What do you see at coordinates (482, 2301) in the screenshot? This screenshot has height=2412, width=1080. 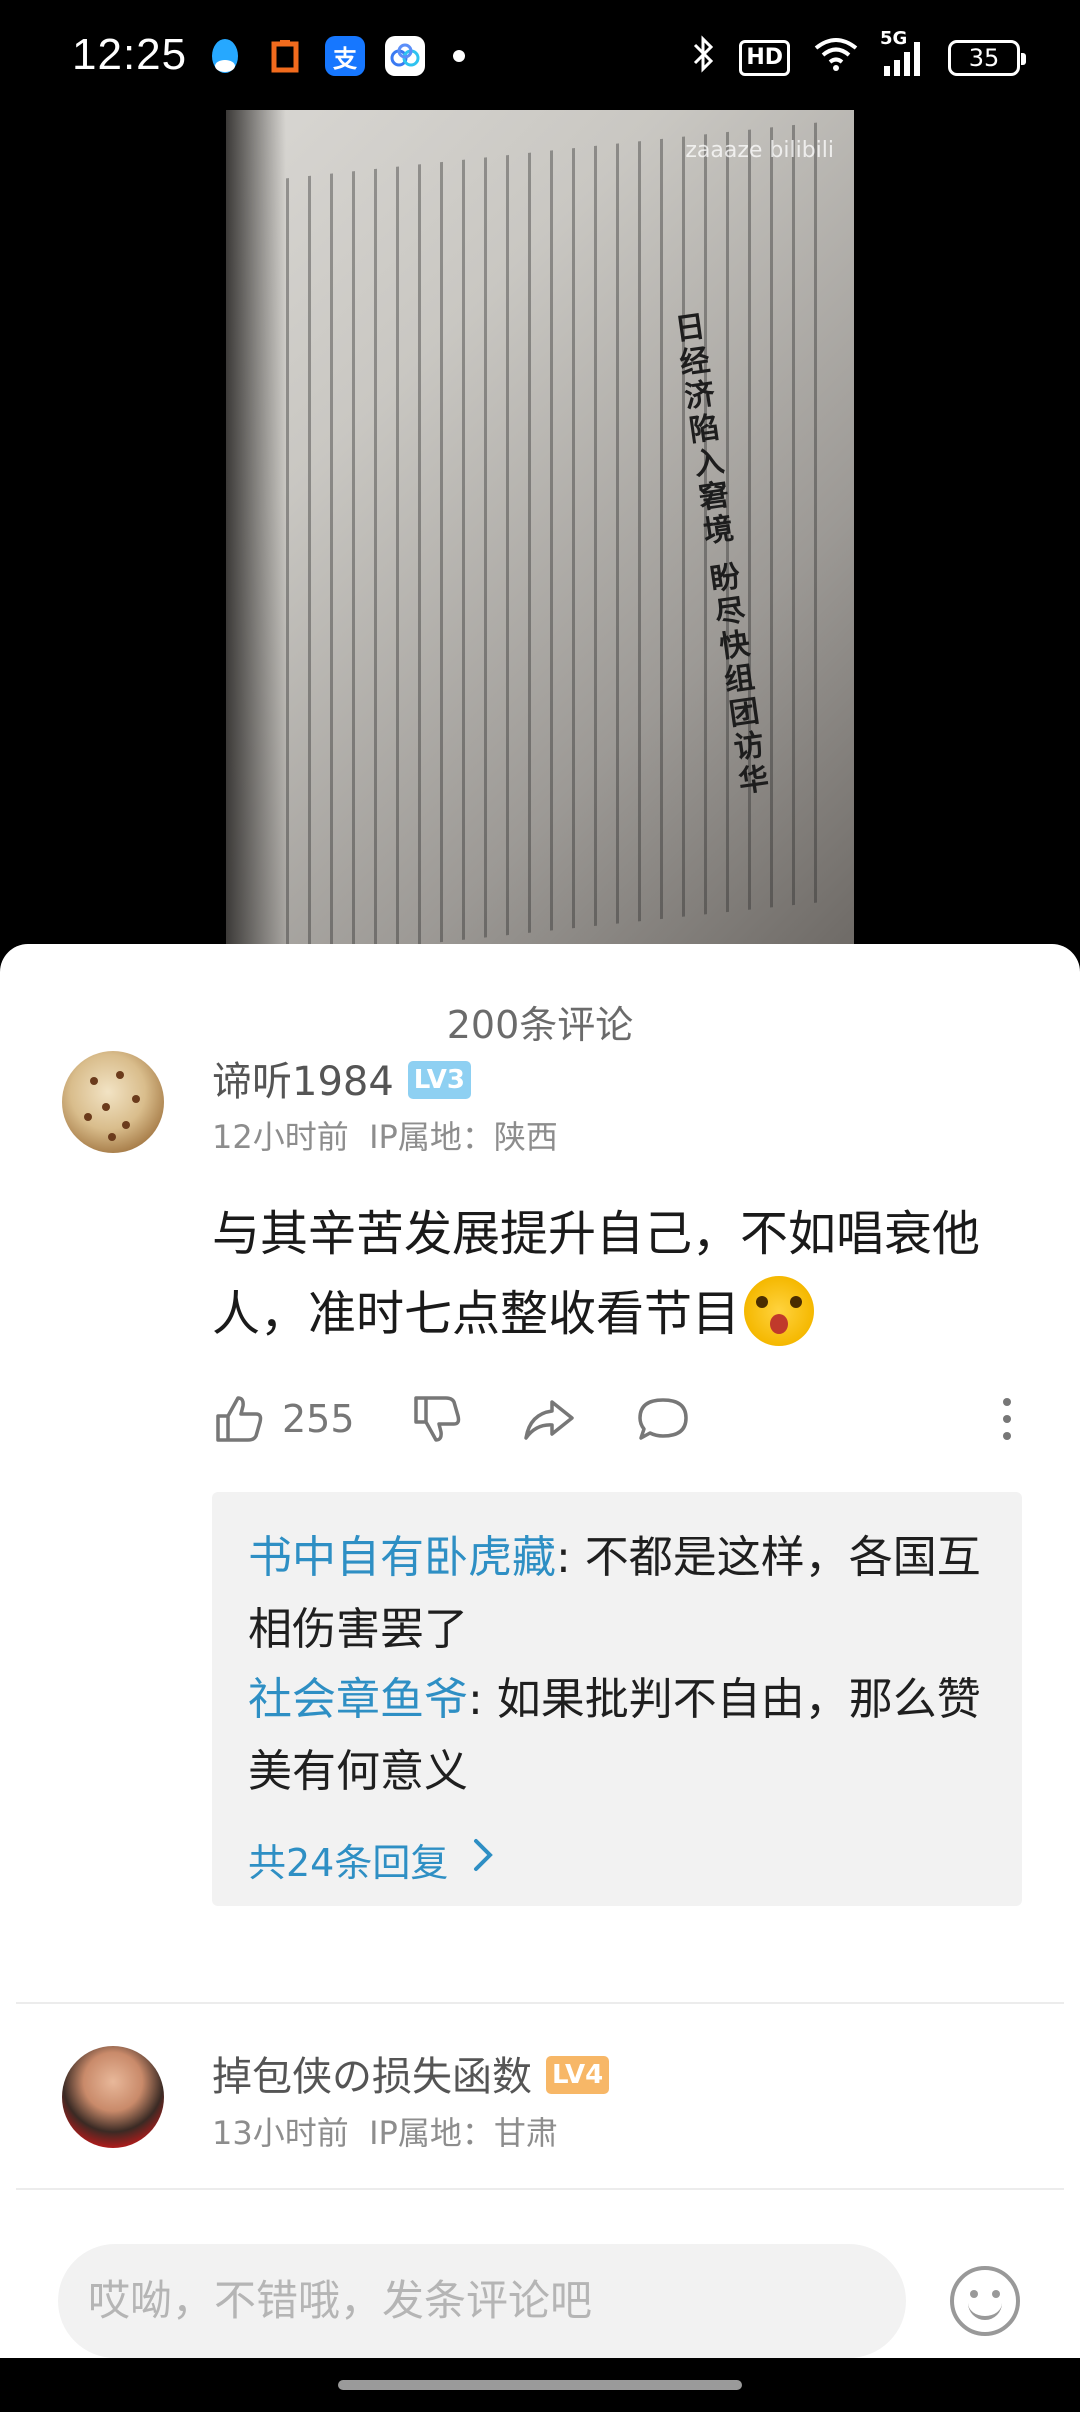 I see `comment-input: 哎呦，不错哦，发条评论吧` at bounding box center [482, 2301].